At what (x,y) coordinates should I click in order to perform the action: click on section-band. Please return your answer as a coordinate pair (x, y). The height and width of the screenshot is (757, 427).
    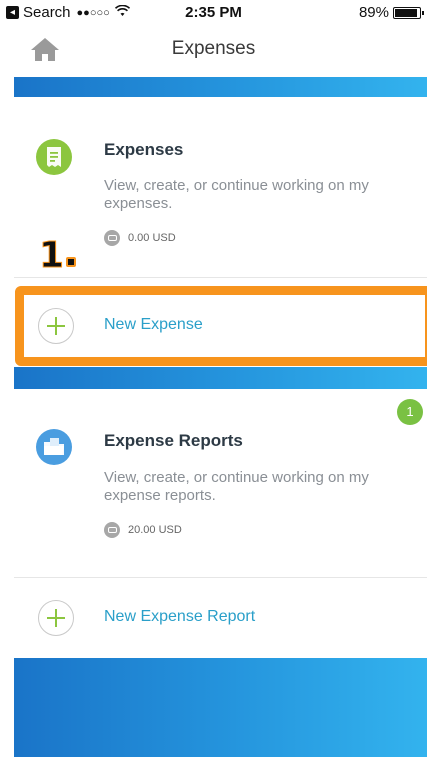
    Looking at the image, I should click on (220, 378).